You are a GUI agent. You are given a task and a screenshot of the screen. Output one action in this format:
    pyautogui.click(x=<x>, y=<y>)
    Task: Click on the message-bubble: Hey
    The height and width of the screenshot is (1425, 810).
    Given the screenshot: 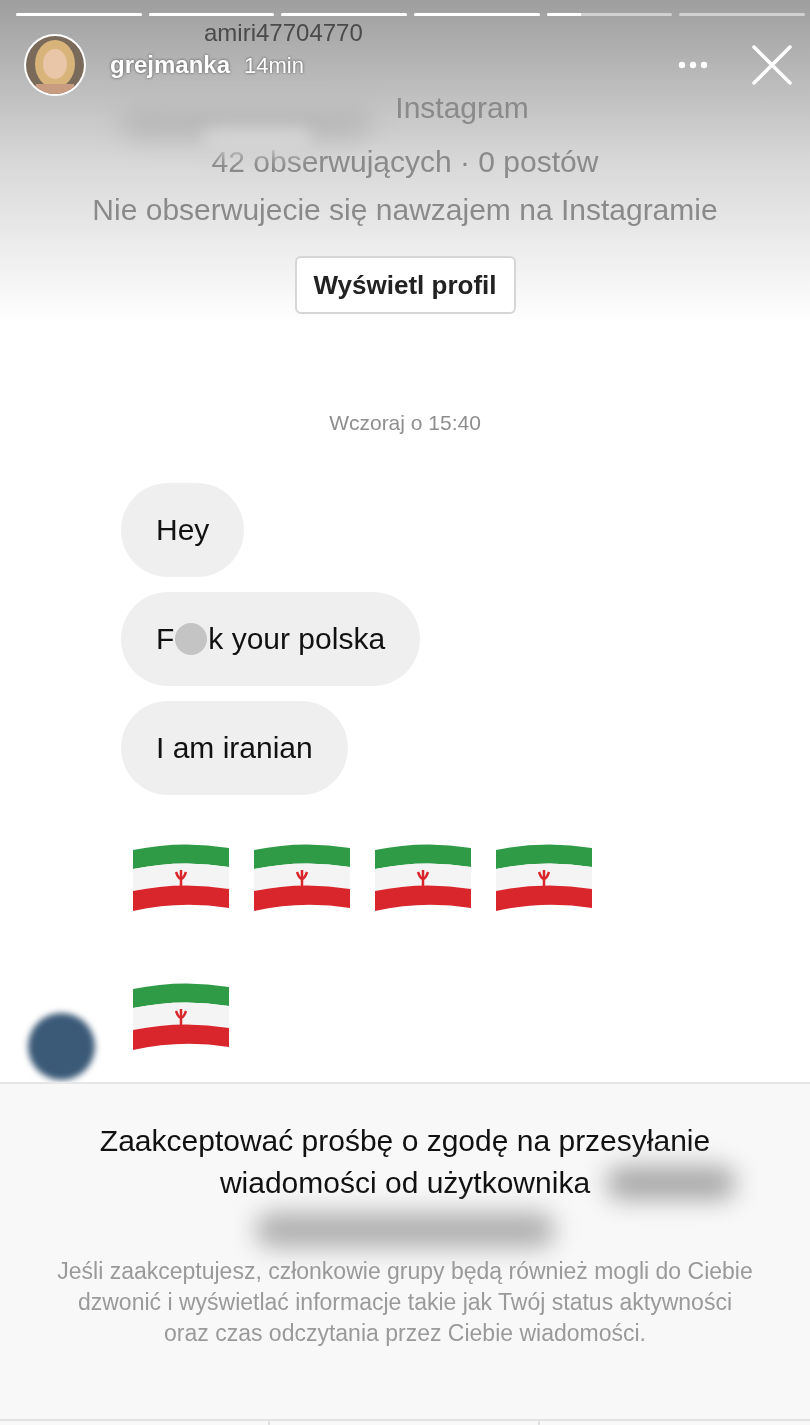 What is the action you would take?
    pyautogui.click(x=183, y=529)
    